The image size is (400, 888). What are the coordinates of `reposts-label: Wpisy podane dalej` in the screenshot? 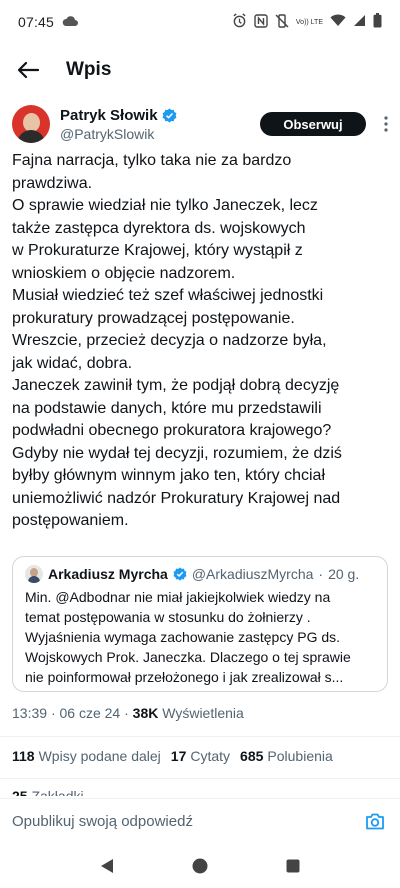 It's located at (99, 756).